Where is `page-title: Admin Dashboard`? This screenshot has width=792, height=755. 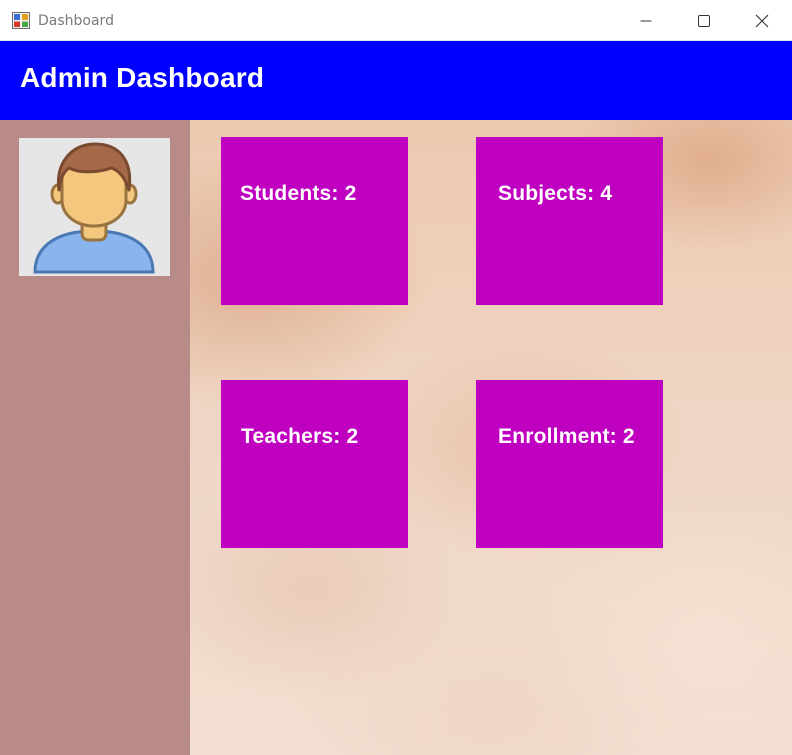 page-title: Admin Dashboard is located at coordinates (142, 77).